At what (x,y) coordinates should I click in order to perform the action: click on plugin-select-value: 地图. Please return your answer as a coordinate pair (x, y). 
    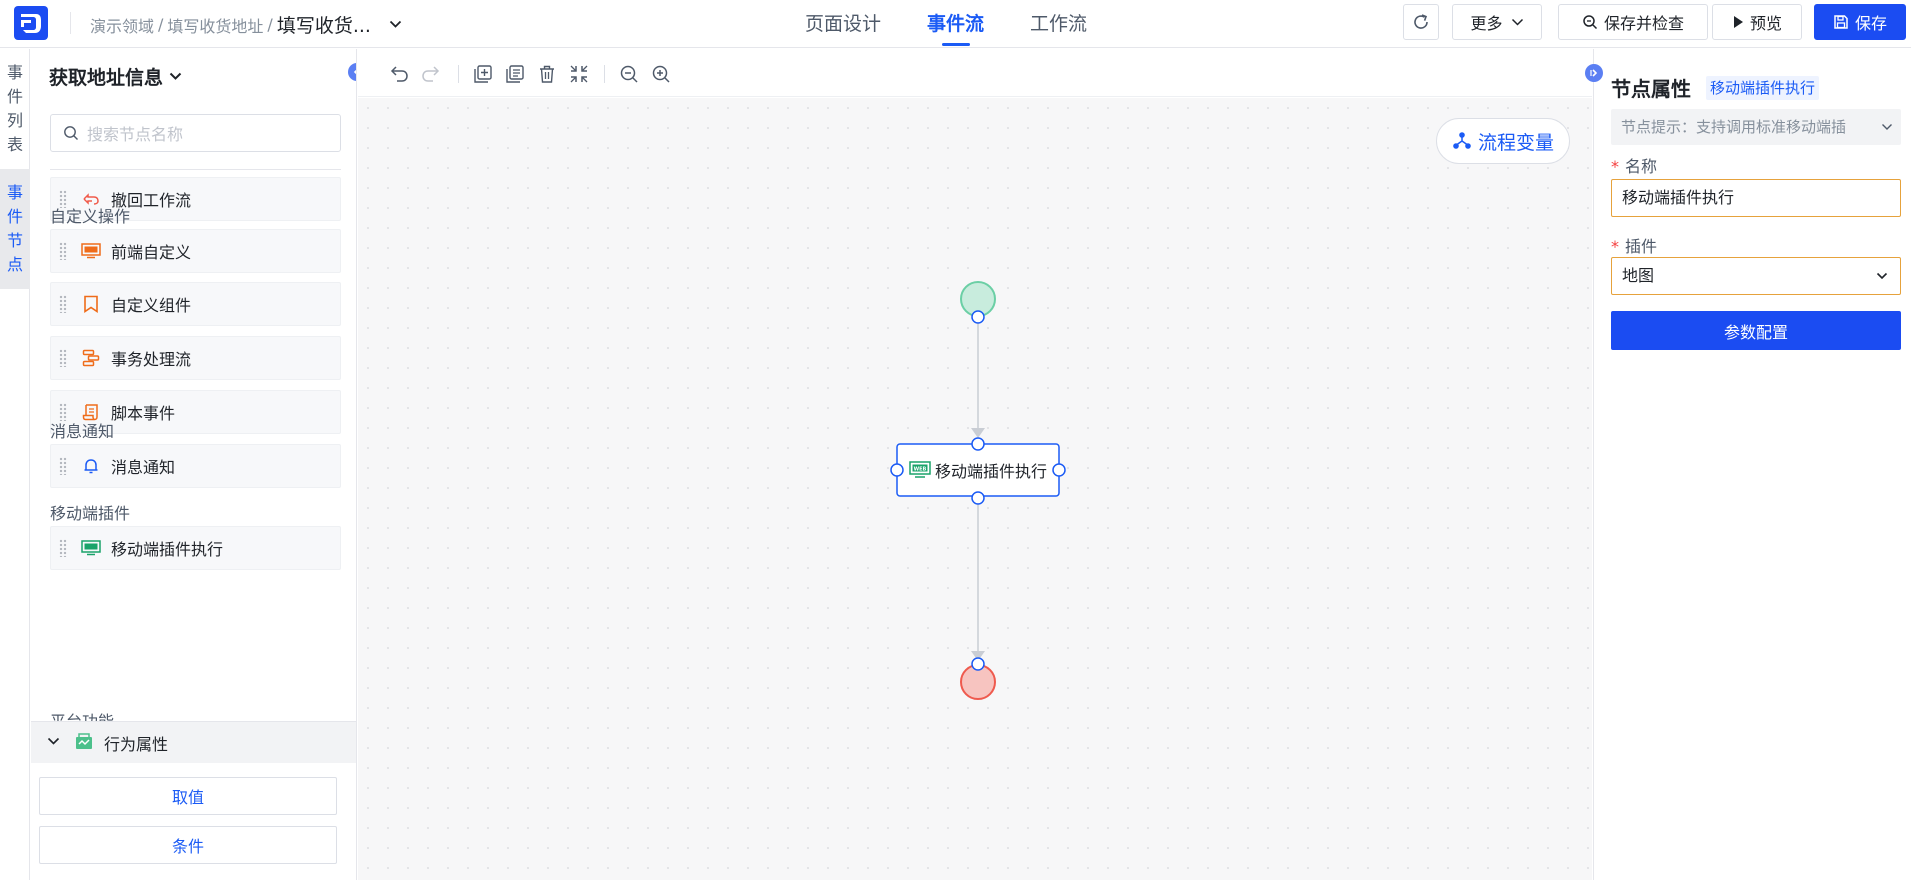
    Looking at the image, I should click on (1638, 275).